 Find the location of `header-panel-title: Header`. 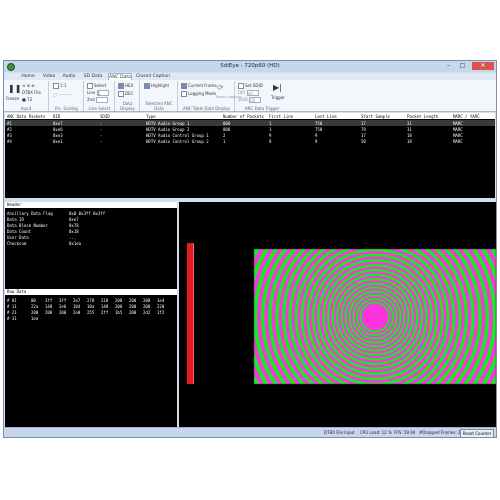

header-panel-title: Header is located at coordinates (91, 205).